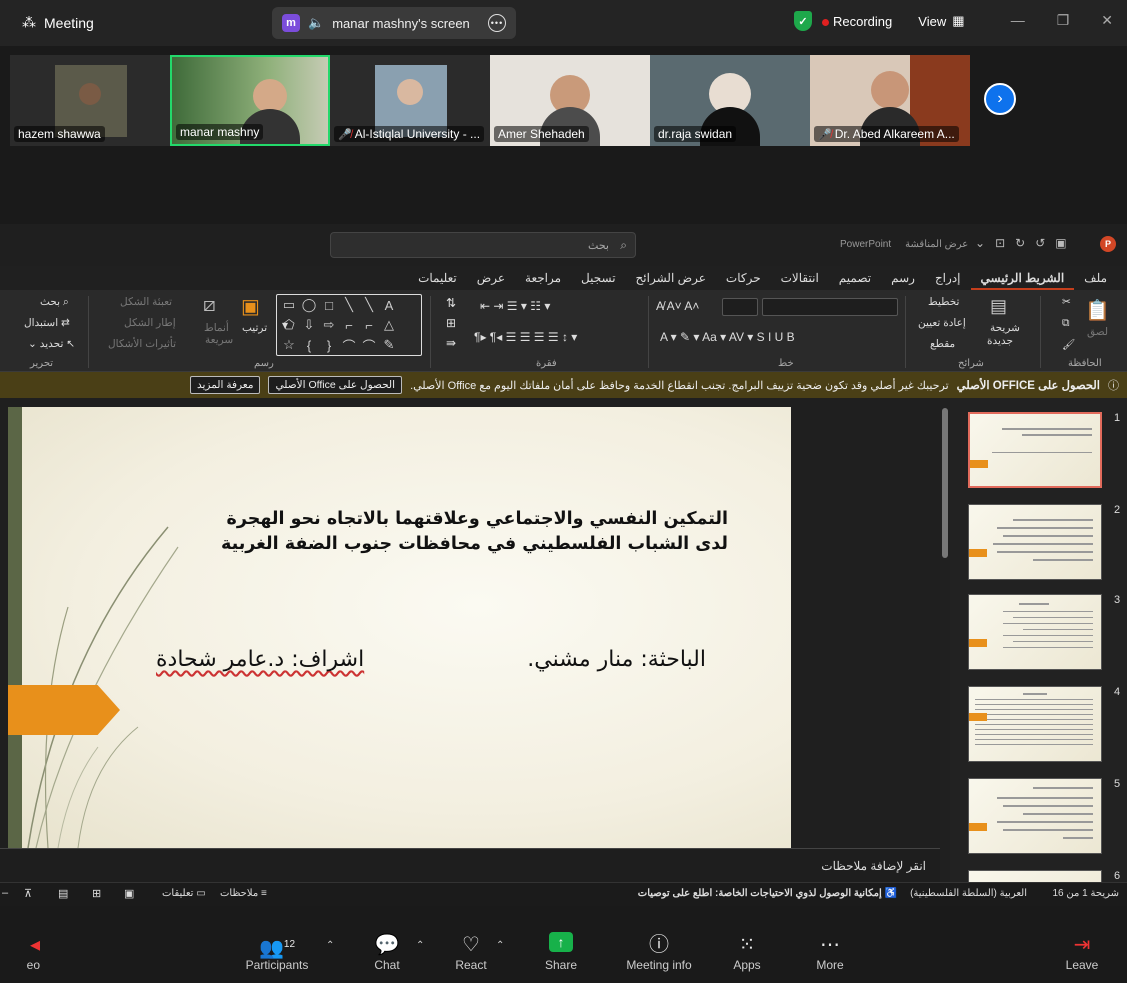 The image size is (1127, 983). Describe the element at coordinates (329, 325) in the screenshot. I see `right-arrow-shape-icon: ⇨` at that location.